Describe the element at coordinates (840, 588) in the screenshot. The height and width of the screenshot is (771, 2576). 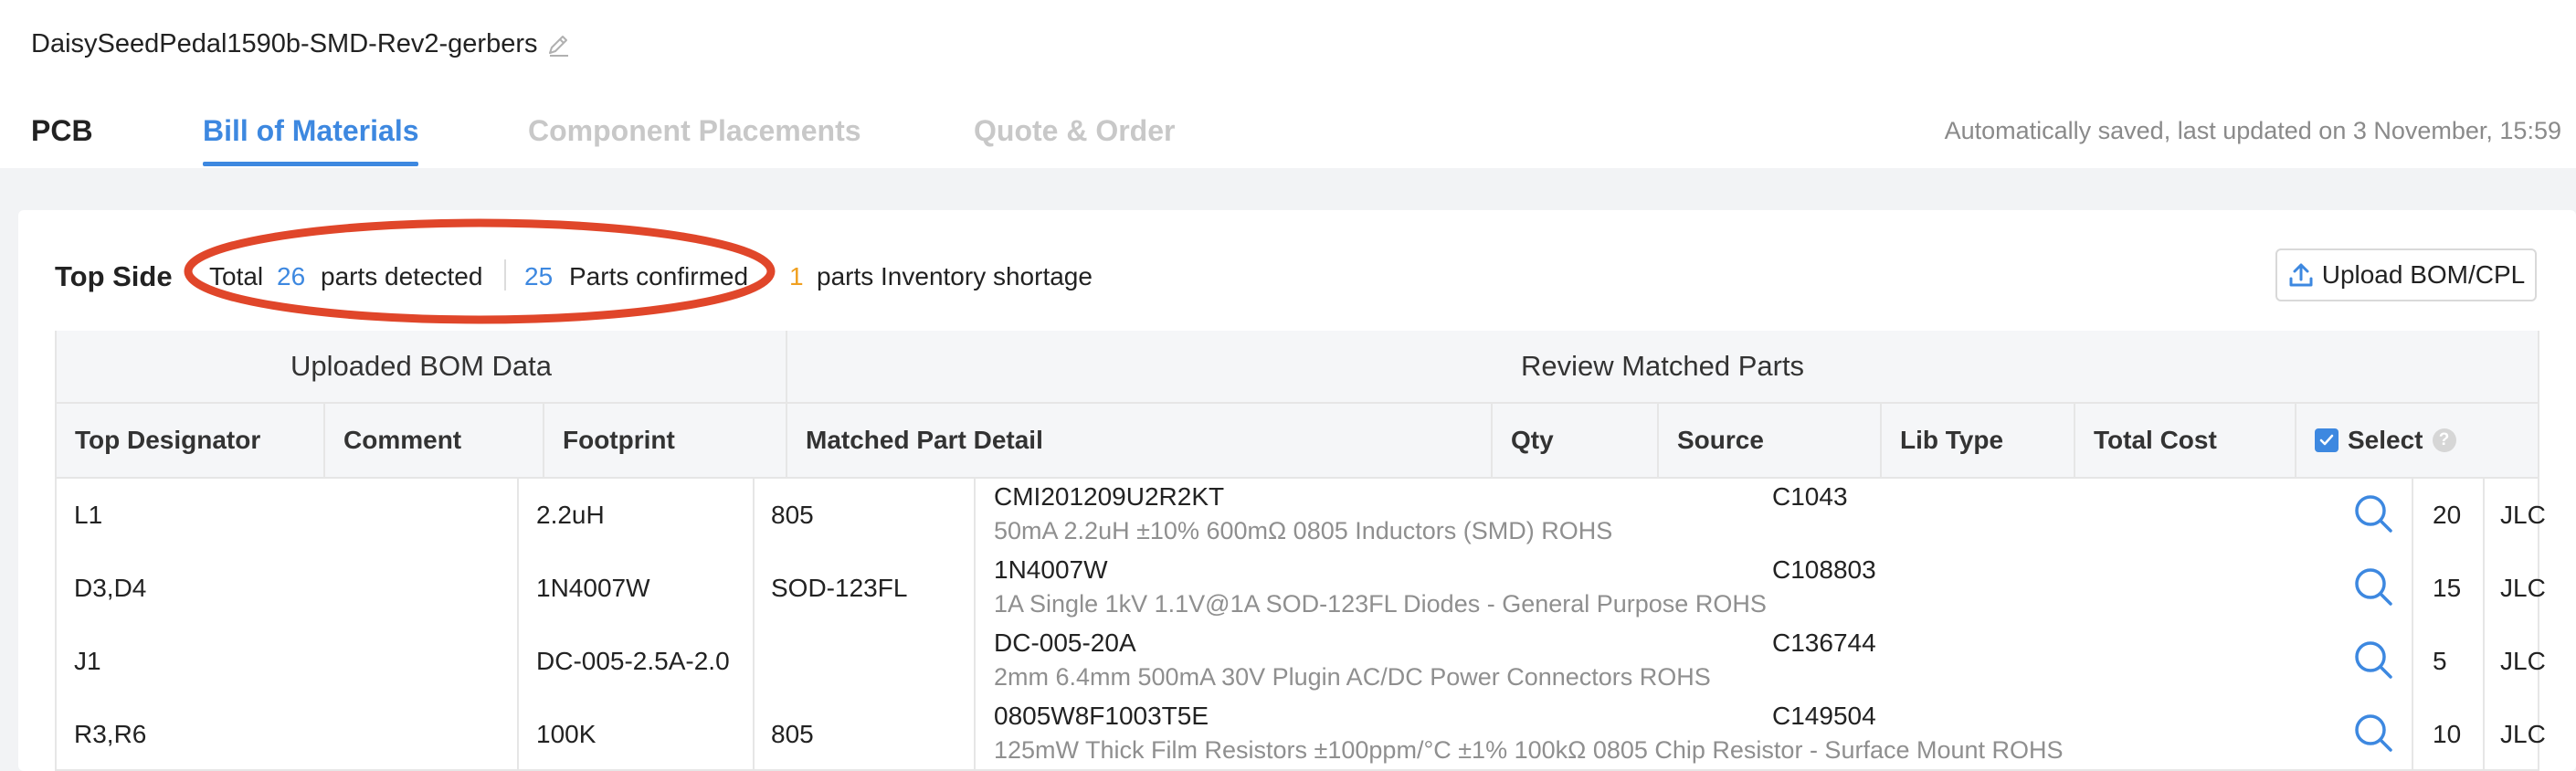
I see `row-footprint: SOD-123FL` at that location.